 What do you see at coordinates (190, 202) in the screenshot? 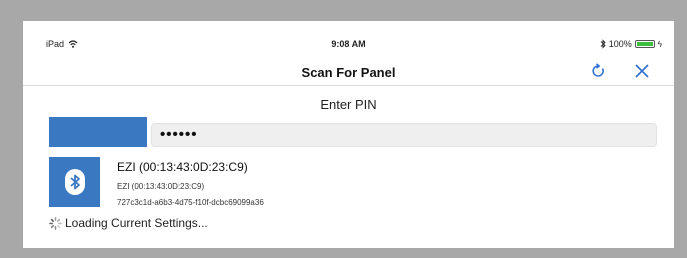
I see `device-uuid: 727c3c1d-a6b3-4d75-f10f-dcbc69099a36` at bounding box center [190, 202].